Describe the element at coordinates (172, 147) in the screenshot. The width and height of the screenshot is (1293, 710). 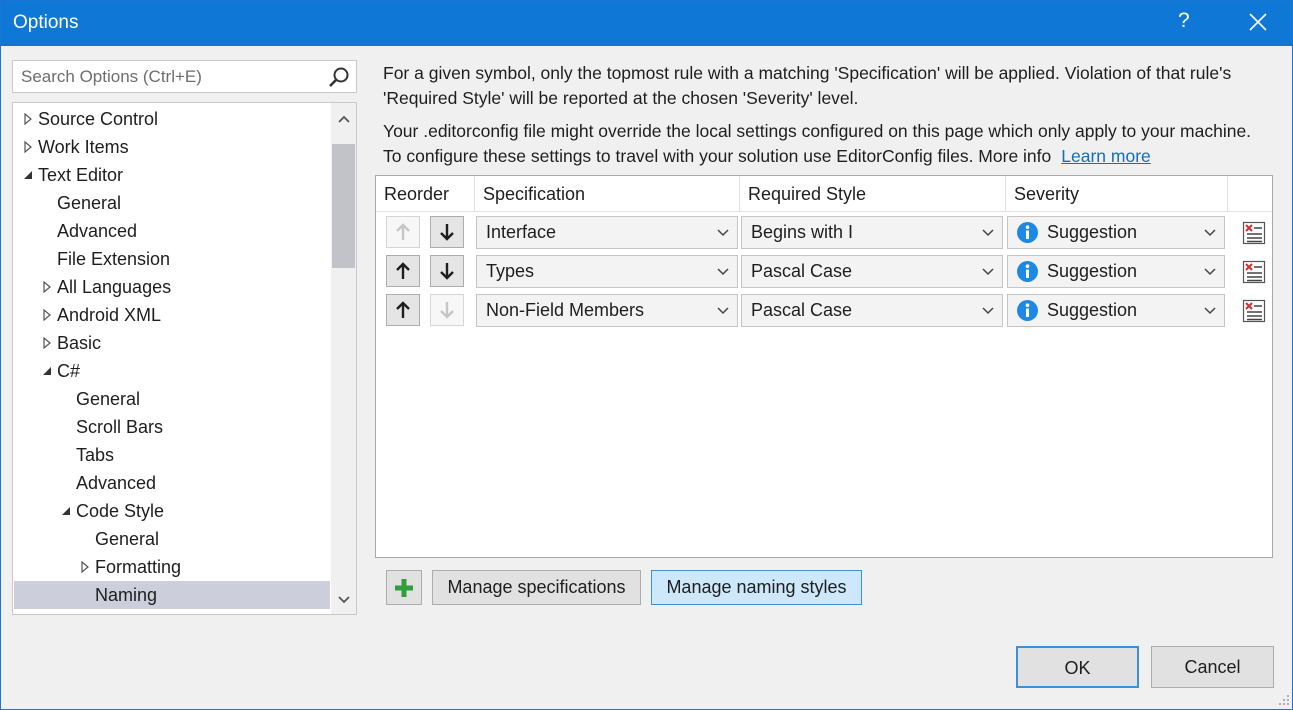
I see `tree-item: Work Items` at that location.